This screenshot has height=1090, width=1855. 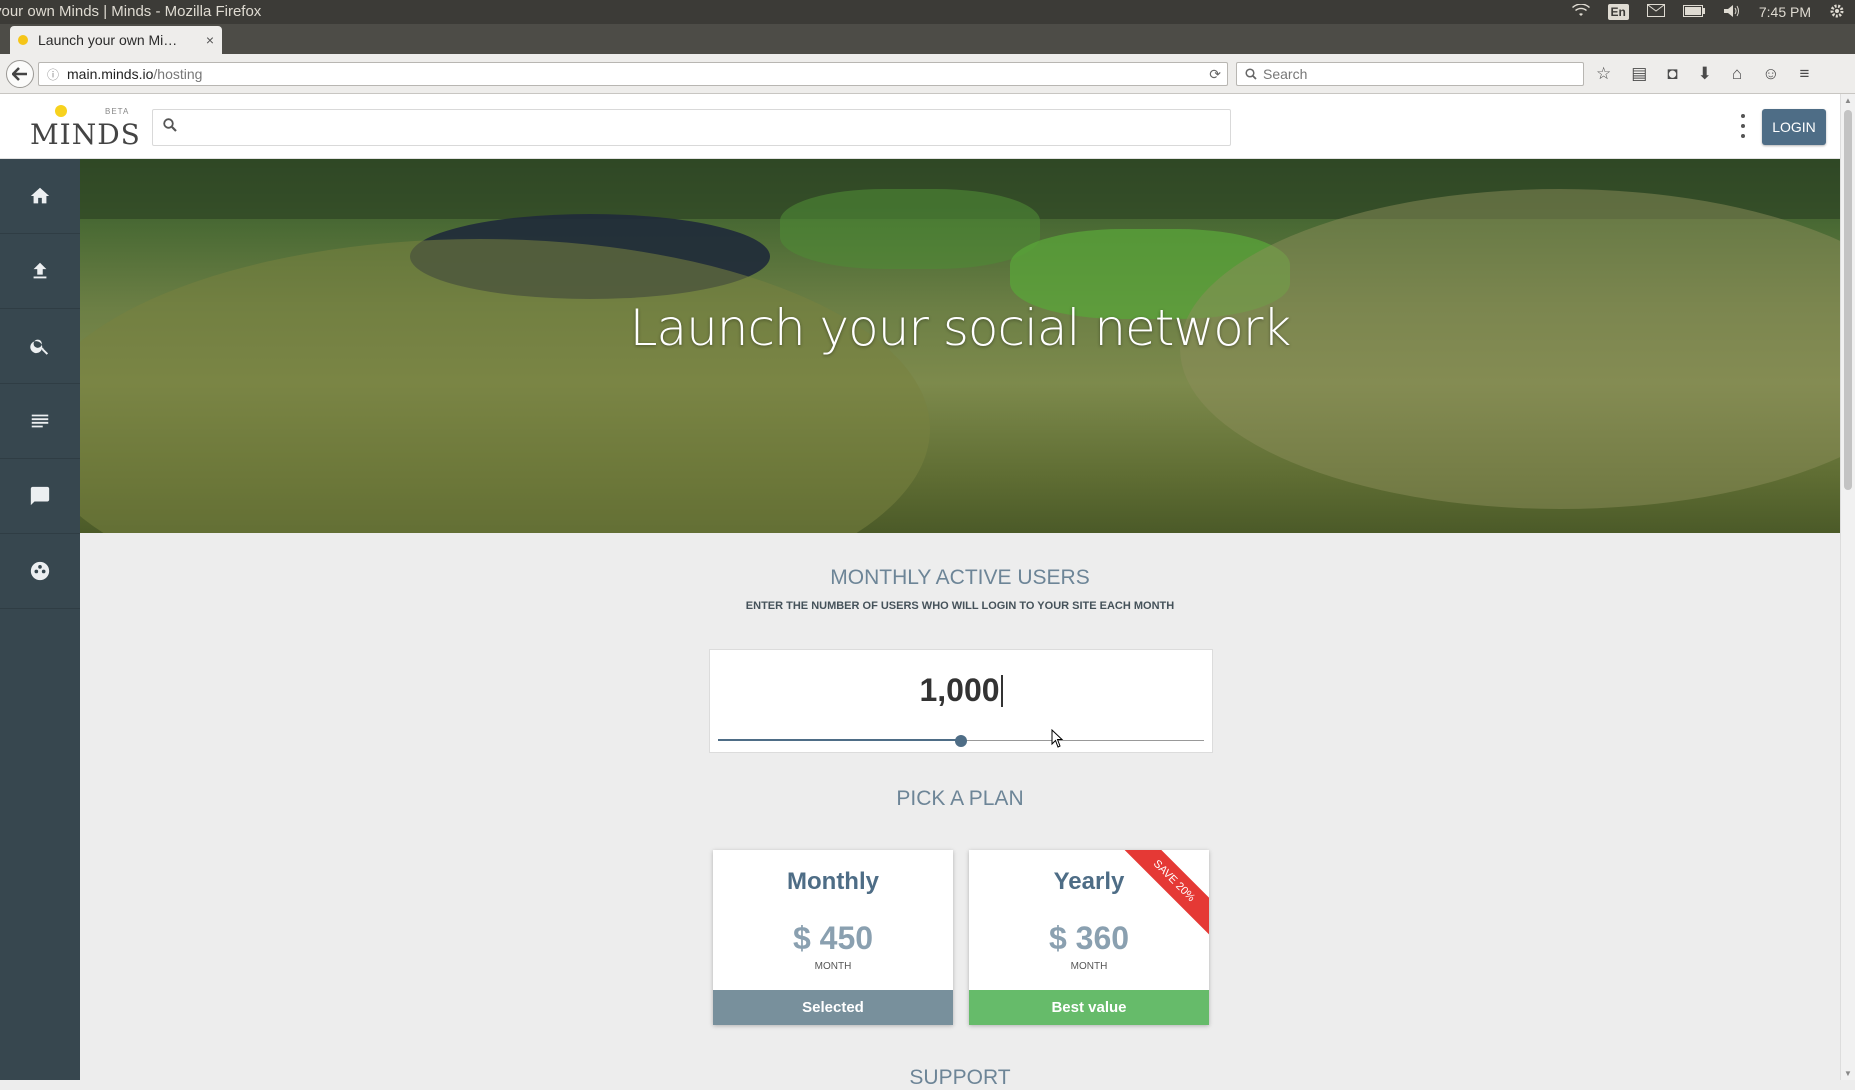 What do you see at coordinates (1737, 74) in the screenshot?
I see `home-browser-icon: ⌂` at bounding box center [1737, 74].